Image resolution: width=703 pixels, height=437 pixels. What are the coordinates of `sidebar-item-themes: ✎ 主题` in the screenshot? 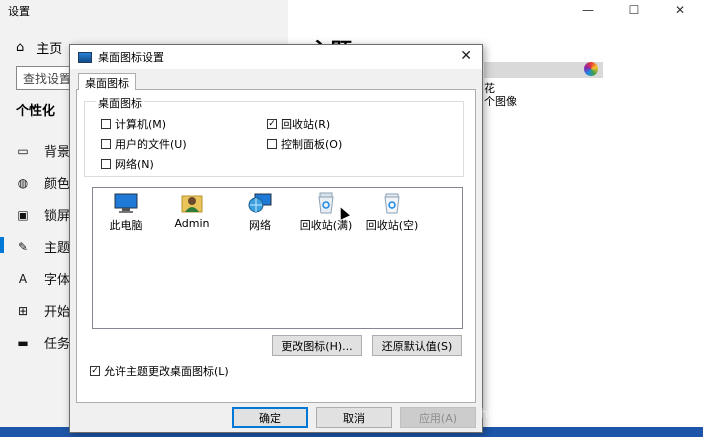 It's located at (43, 247).